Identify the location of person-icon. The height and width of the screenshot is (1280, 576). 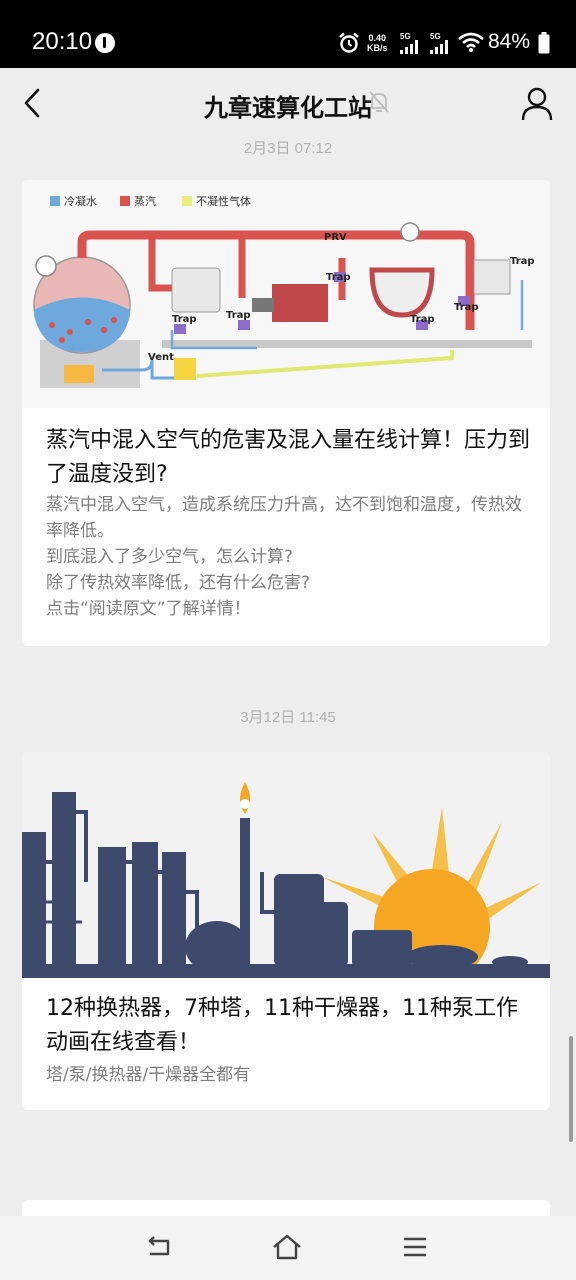
(537, 104).